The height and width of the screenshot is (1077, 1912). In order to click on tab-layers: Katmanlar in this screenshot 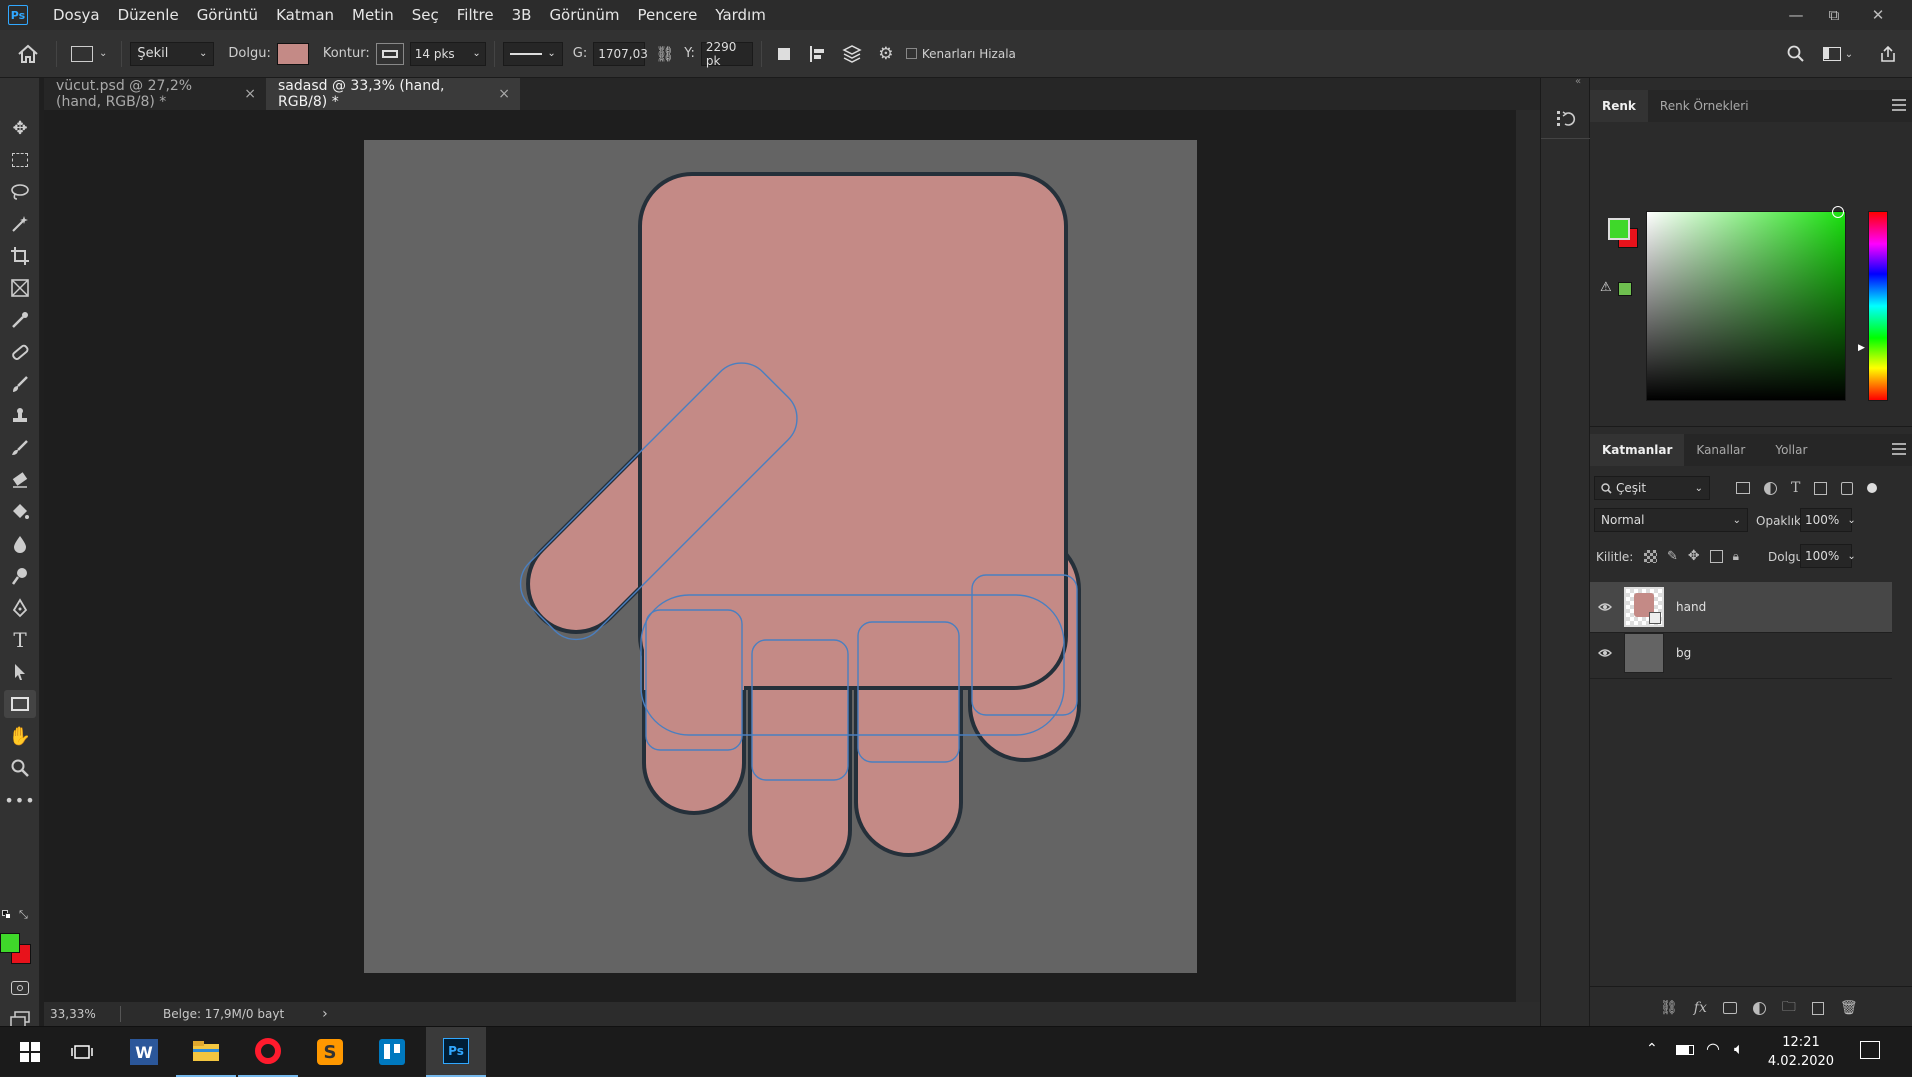, I will do `click(1637, 450)`.